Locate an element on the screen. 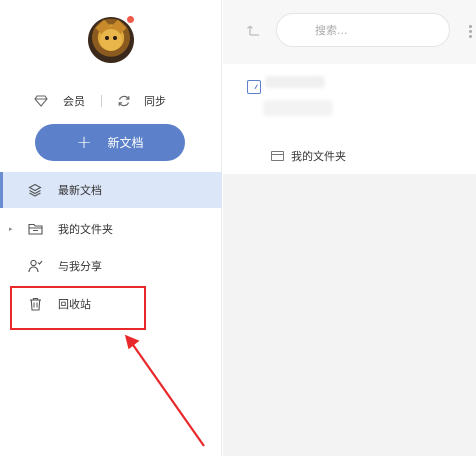  notification-dot is located at coordinates (130, 19).